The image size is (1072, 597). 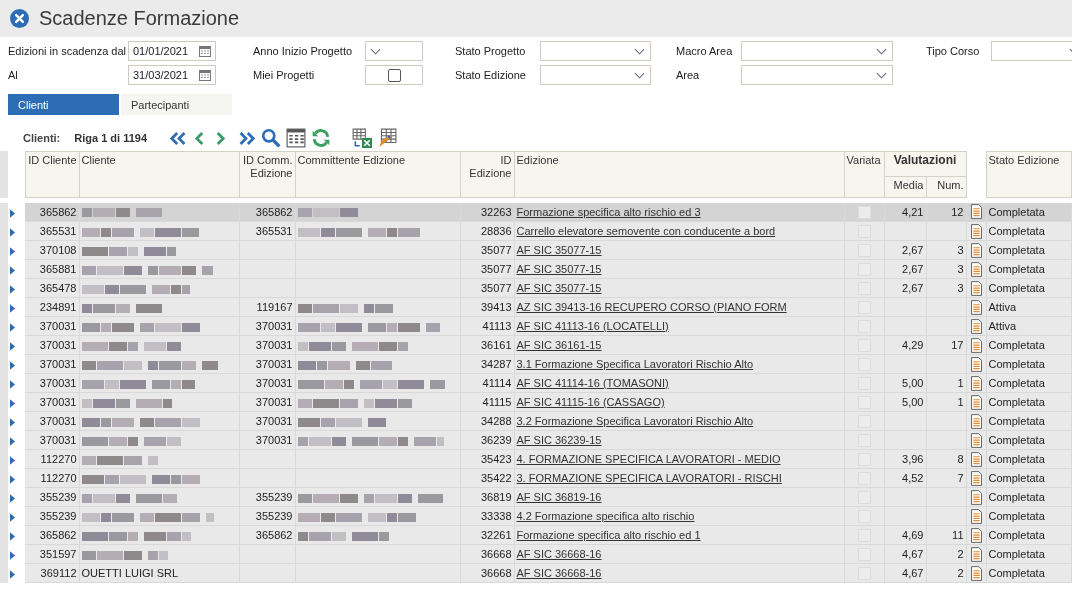 What do you see at coordinates (536, 421) in the screenshot?
I see `table-row: 370031 370031 34288 3.2 Formazione Specifica Lavoratori Rischio Alto Completata` at bounding box center [536, 421].